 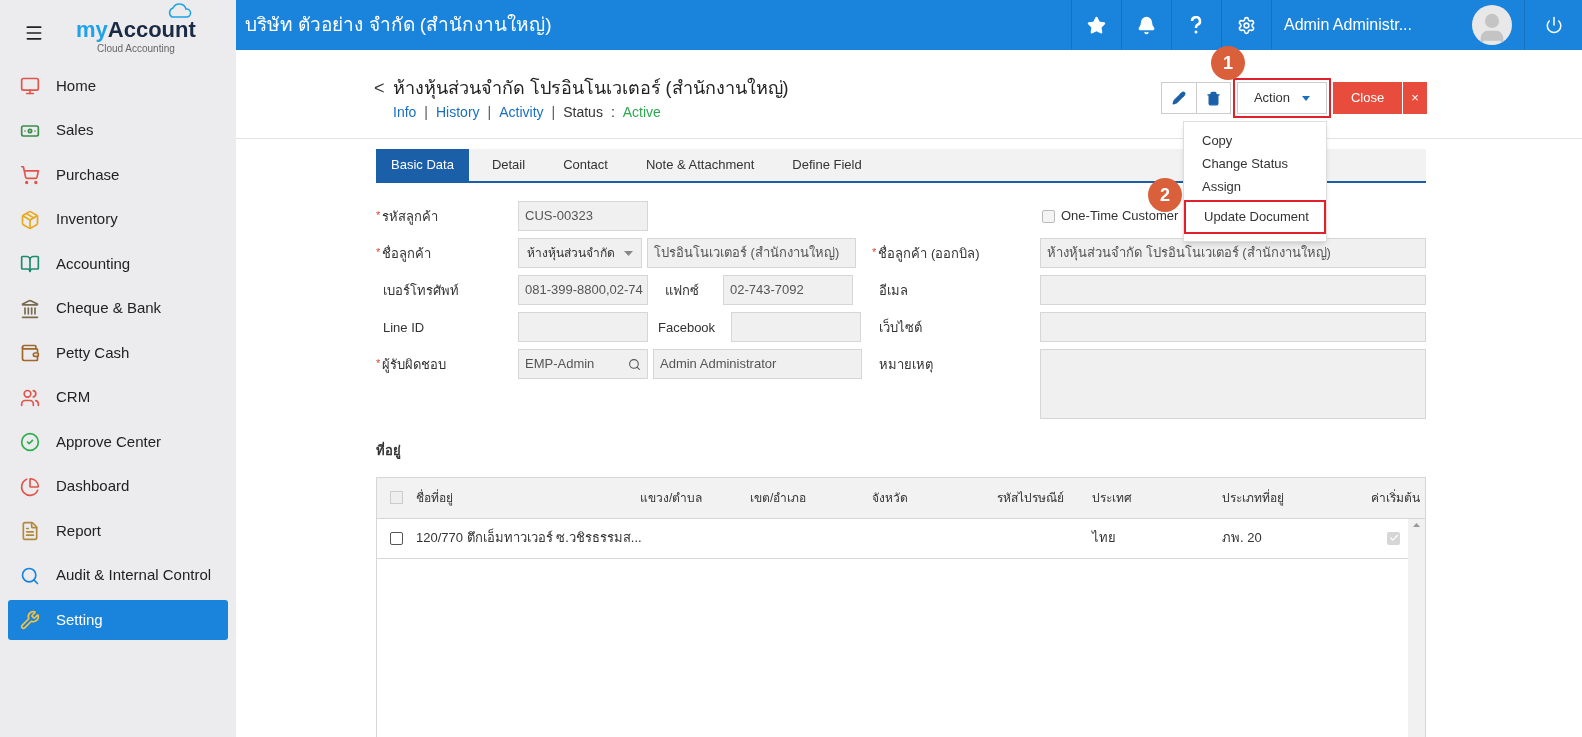 What do you see at coordinates (751, 253) in the screenshot?
I see `input-field: โปรอินโนเวเตอร์ (สำนักงานใหญ่)` at bounding box center [751, 253].